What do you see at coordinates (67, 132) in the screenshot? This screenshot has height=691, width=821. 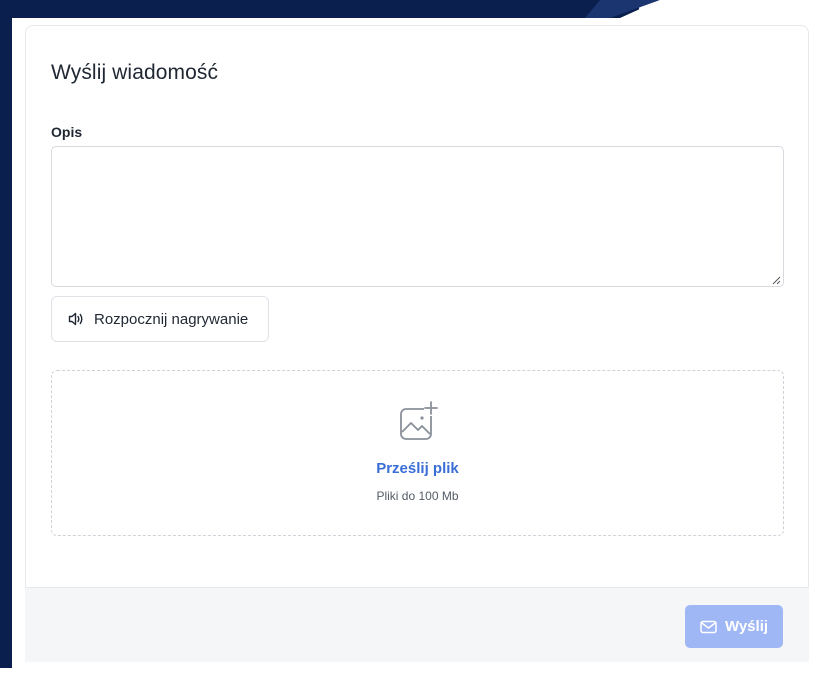 I see `description-label: Opis` at bounding box center [67, 132].